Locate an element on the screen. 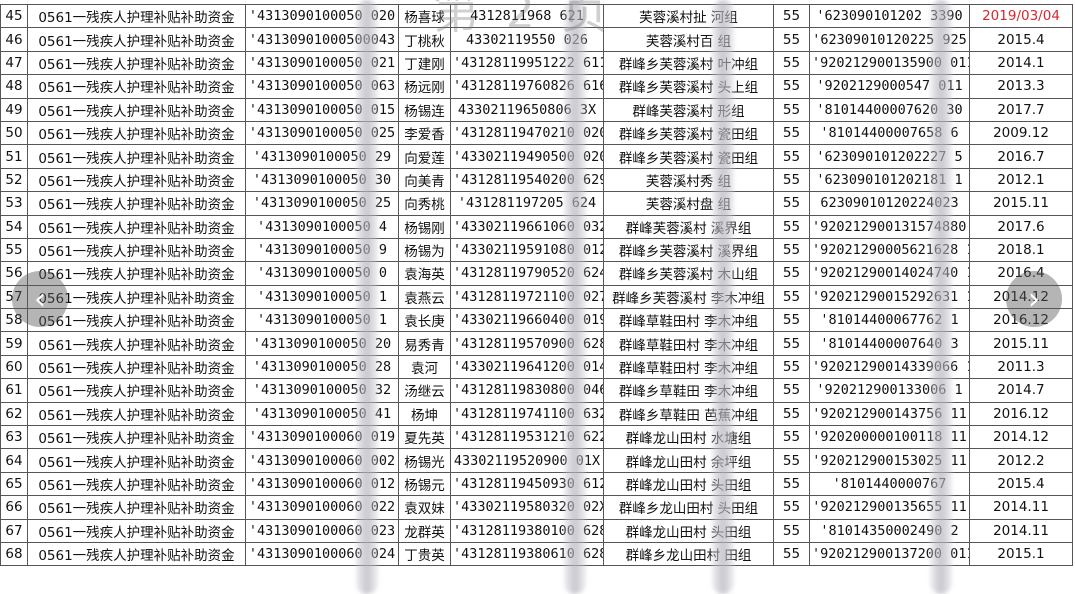 The height and width of the screenshot is (594, 1075). person-name-cell: 向爱莲 is located at coordinates (424, 156).